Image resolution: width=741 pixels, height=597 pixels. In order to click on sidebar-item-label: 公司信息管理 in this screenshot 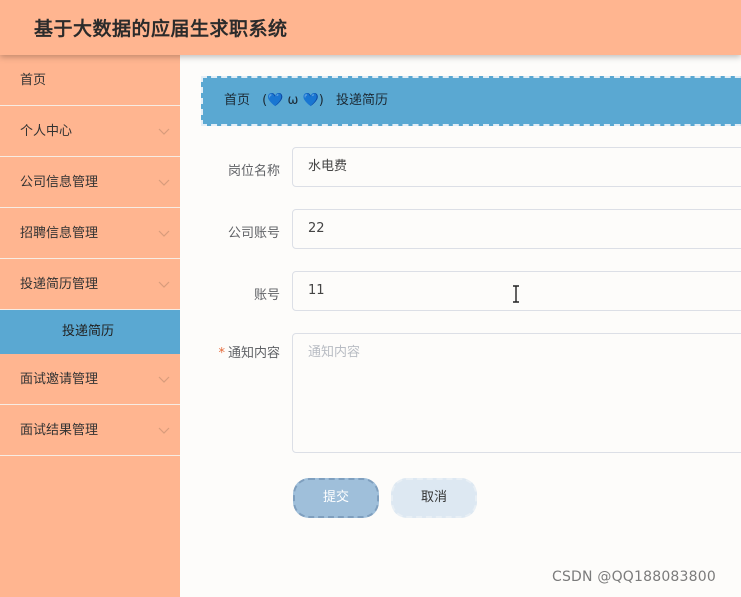, I will do `click(59, 182)`.